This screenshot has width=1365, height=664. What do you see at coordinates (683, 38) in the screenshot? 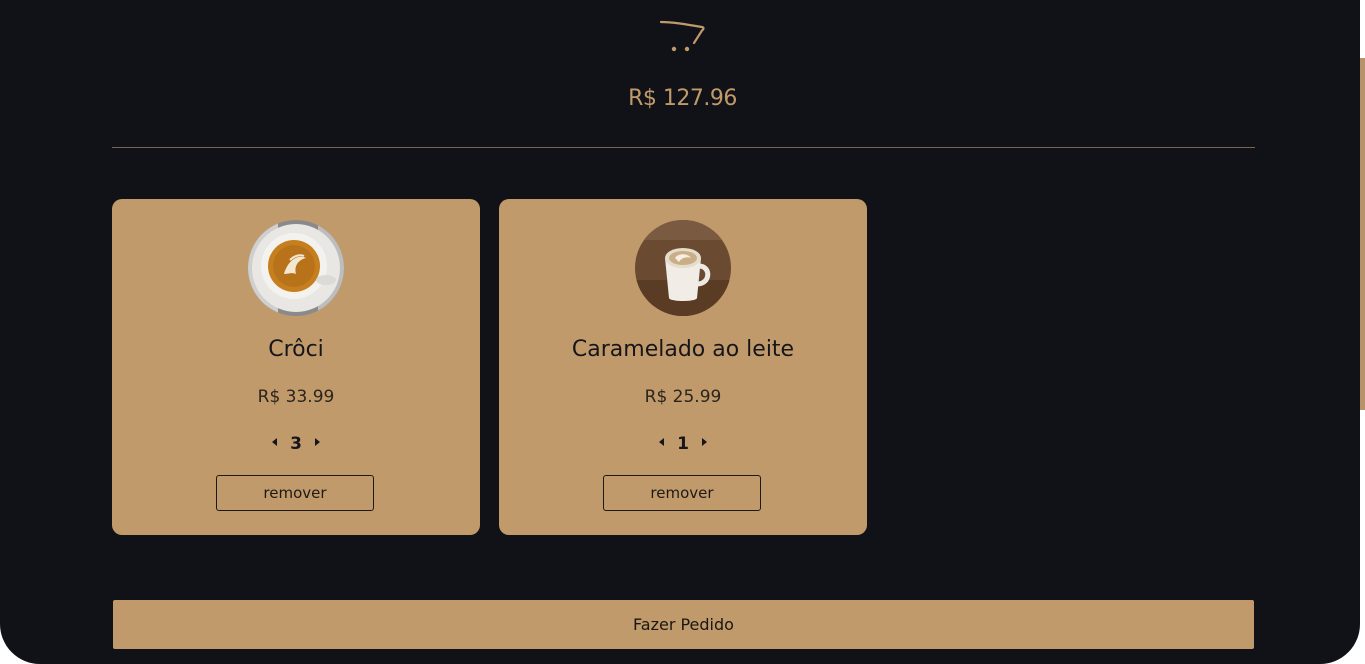
I see `shopping-cart-icon` at bounding box center [683, 38].